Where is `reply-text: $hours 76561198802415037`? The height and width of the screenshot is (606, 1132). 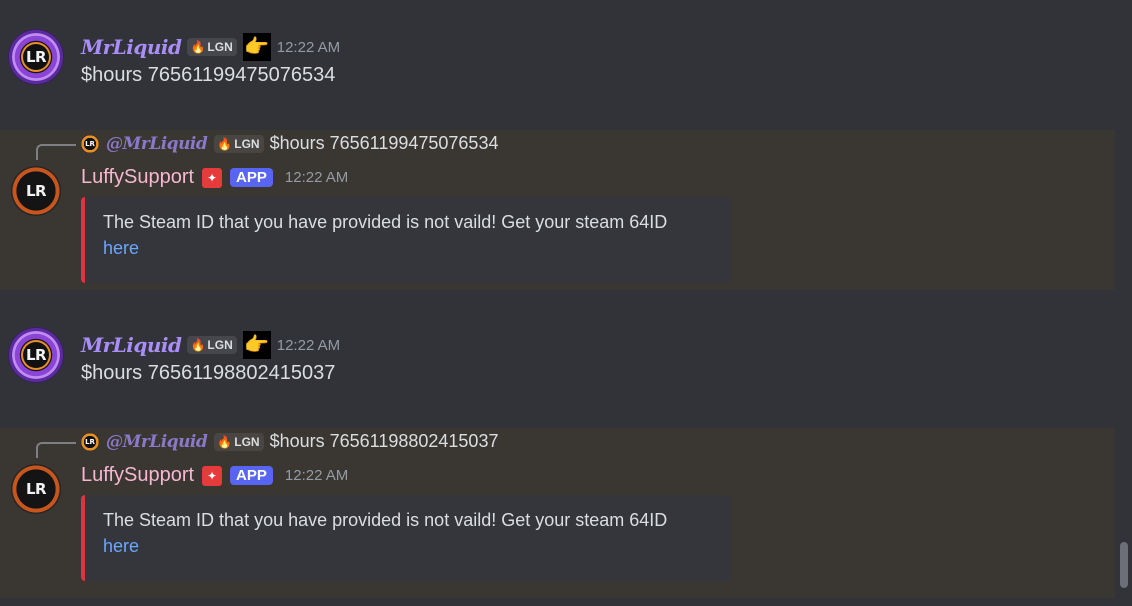
reply-text: $hours 76561198802415037 is located at coordinates (384, 441).